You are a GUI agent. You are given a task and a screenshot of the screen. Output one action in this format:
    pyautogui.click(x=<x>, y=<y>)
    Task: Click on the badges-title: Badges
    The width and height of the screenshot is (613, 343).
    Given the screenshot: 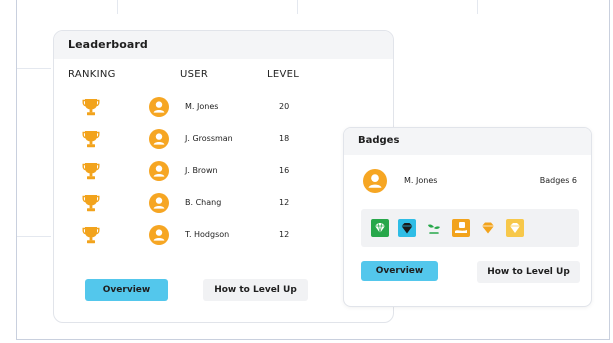 What is the action you would take?
    pyautogui.click(x=467, y=141)
    